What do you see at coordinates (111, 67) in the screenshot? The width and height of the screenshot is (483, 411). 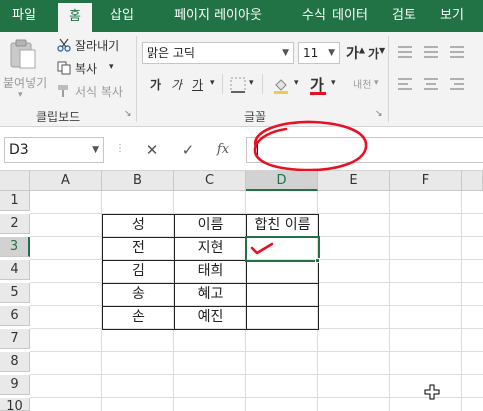 I see `copy-dropdown-icon: ▾` at bounding box center [111, 67].